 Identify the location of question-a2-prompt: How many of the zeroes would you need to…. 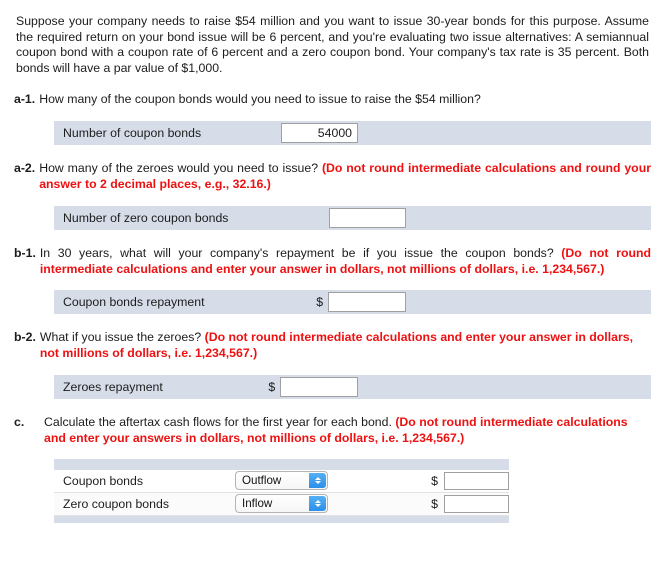
(180, 168).